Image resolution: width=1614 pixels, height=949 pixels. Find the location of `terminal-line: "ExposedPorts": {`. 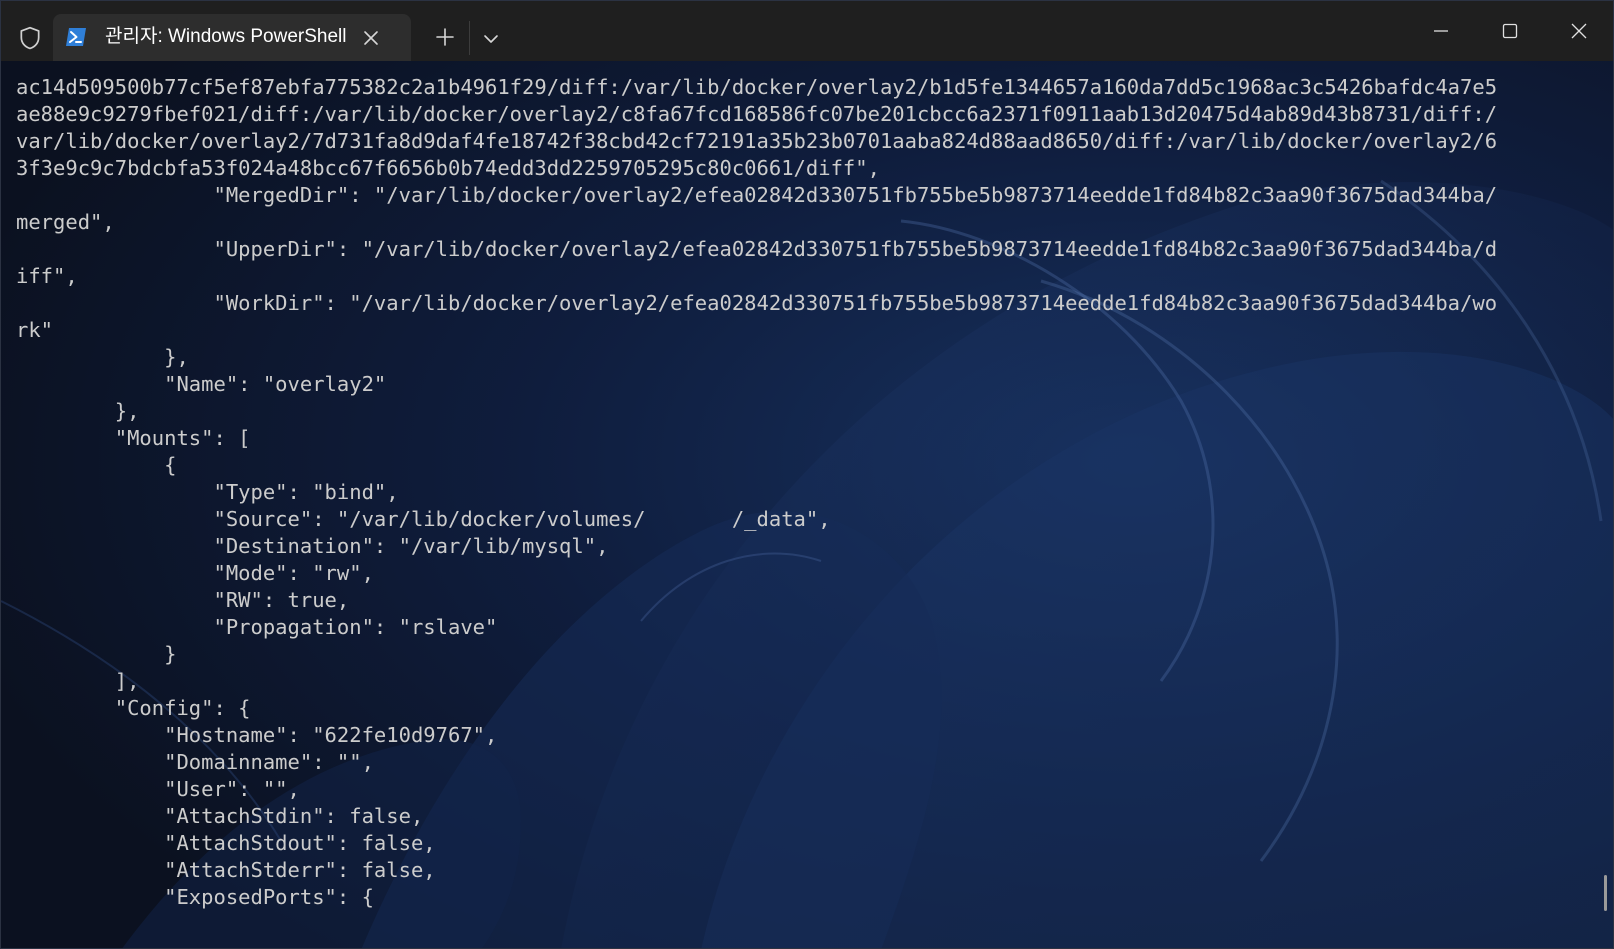

terminal-line: "ExposedPorts": { is located at coordinates (195, 897).